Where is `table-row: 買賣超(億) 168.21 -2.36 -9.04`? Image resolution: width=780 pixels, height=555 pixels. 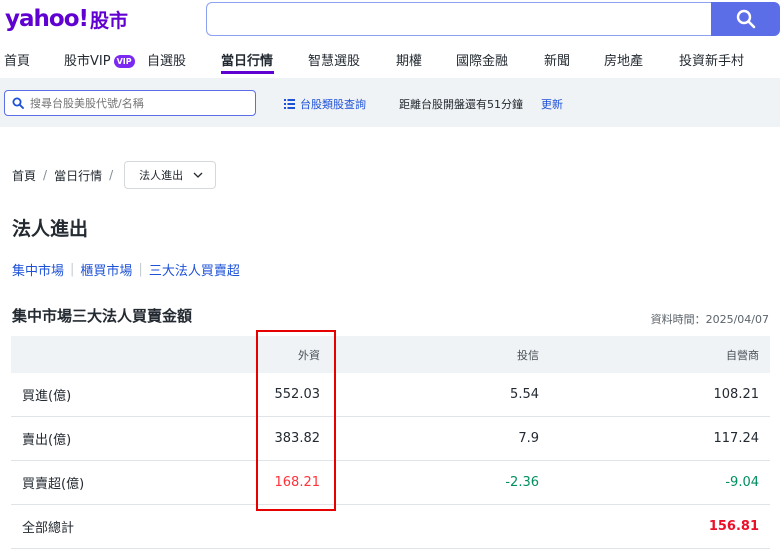 table-row: 買賣超(億) 168.21 -2.36 -9.04 is located at coordinates (390, 482).